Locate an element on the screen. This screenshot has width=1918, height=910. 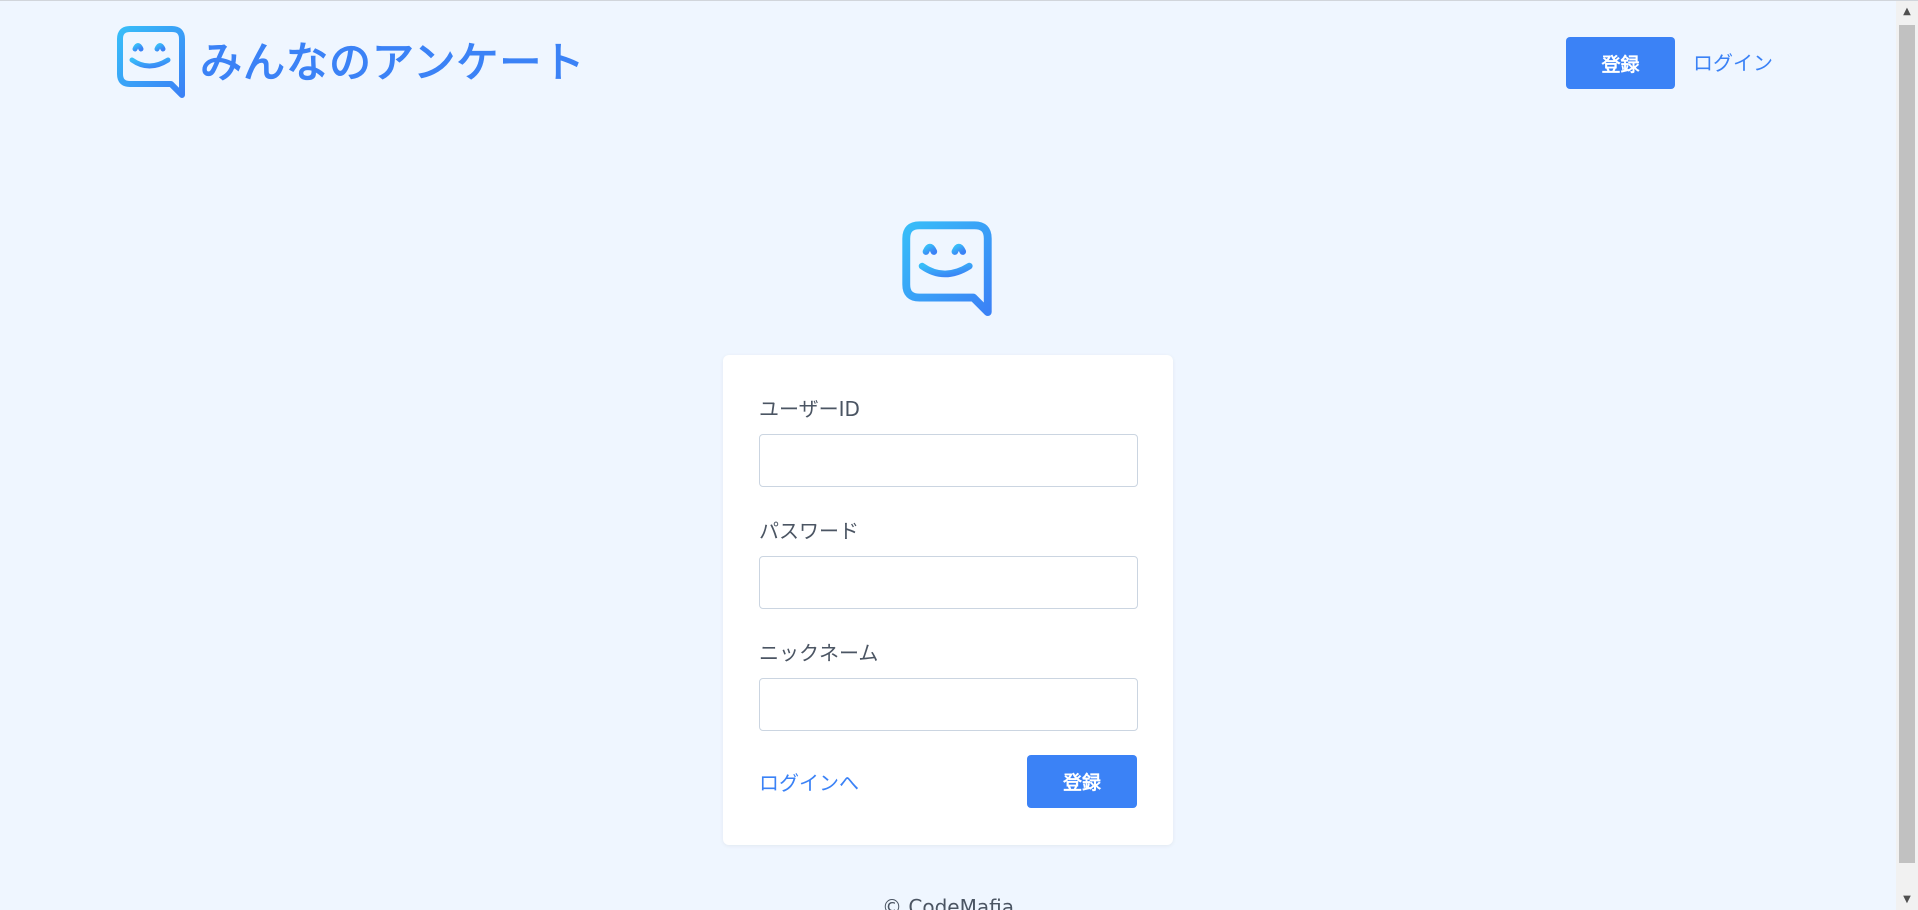
user-id-label: ユーザーID is located at coordinates (809, 409).